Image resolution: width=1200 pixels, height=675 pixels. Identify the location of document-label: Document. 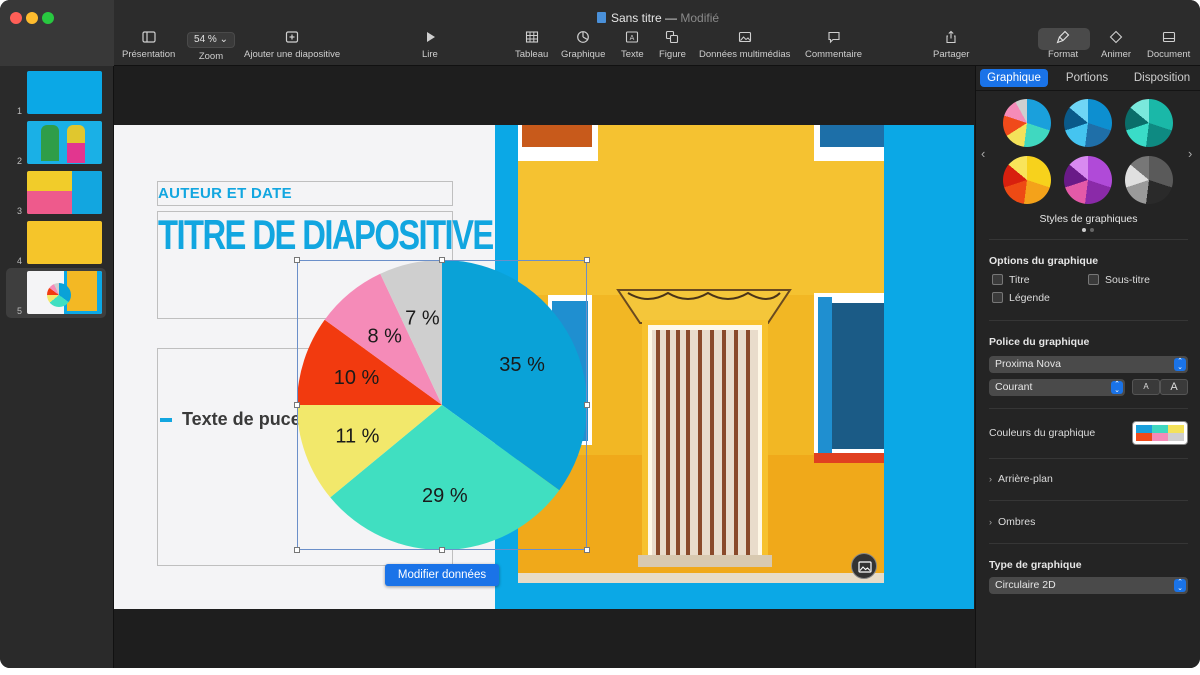
(1169, 54).